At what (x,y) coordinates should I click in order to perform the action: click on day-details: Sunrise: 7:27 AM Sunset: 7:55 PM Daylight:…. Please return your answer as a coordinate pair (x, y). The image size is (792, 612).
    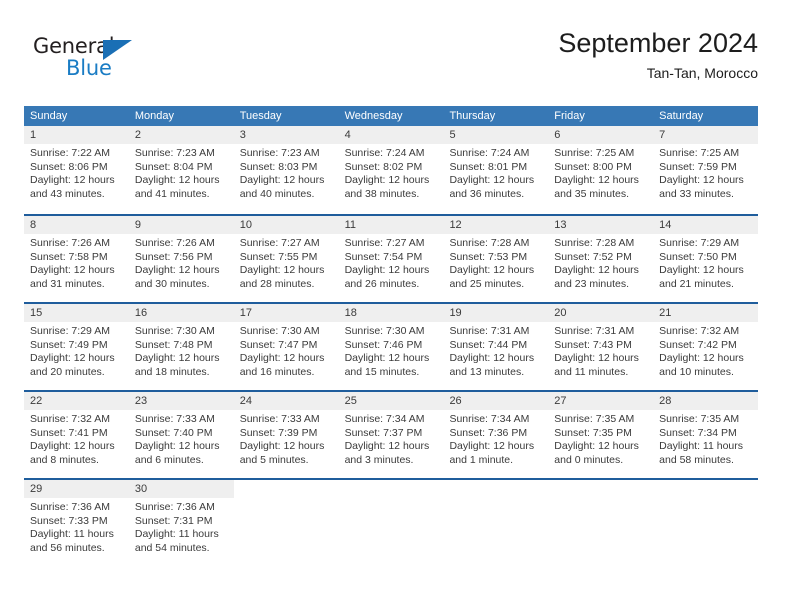
    Looking at the image, I should click on (286, 262).